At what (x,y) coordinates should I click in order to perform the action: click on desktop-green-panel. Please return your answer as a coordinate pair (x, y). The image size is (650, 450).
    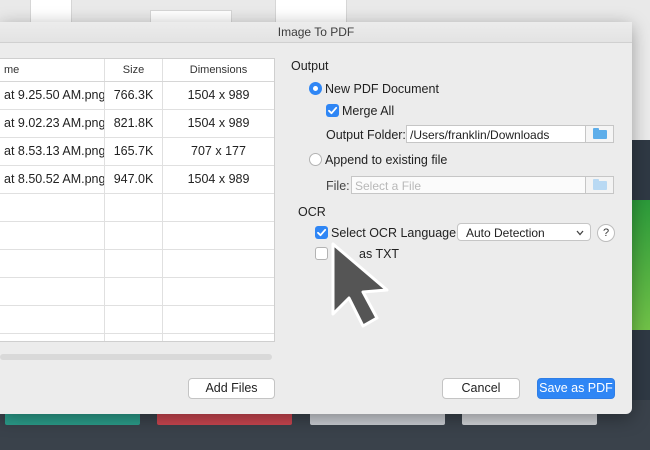
    Looking at the image, I should click on (641, 265).